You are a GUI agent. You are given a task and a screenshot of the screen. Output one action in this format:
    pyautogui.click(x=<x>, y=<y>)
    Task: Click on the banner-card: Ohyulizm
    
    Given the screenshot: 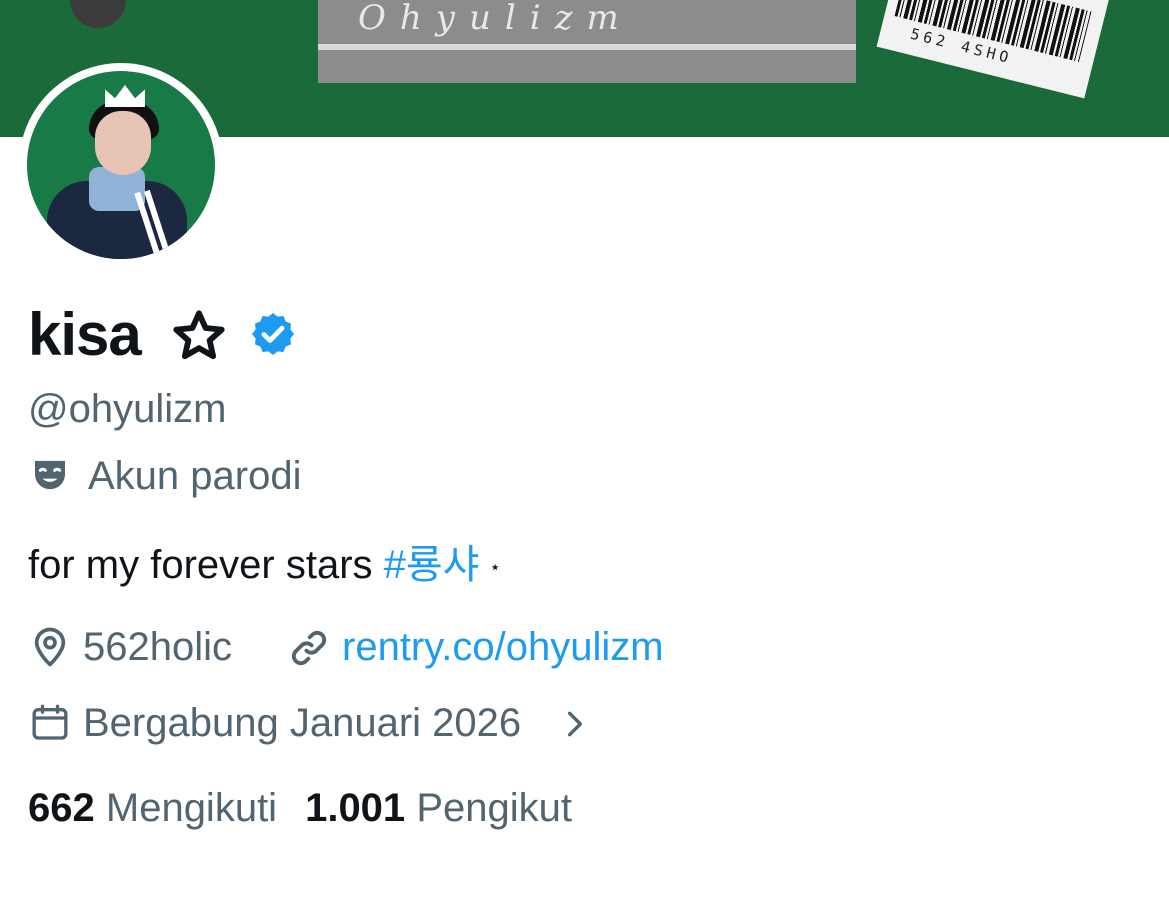 What is the action you would take?
    pyautogui.click(x=587, y=41)
    